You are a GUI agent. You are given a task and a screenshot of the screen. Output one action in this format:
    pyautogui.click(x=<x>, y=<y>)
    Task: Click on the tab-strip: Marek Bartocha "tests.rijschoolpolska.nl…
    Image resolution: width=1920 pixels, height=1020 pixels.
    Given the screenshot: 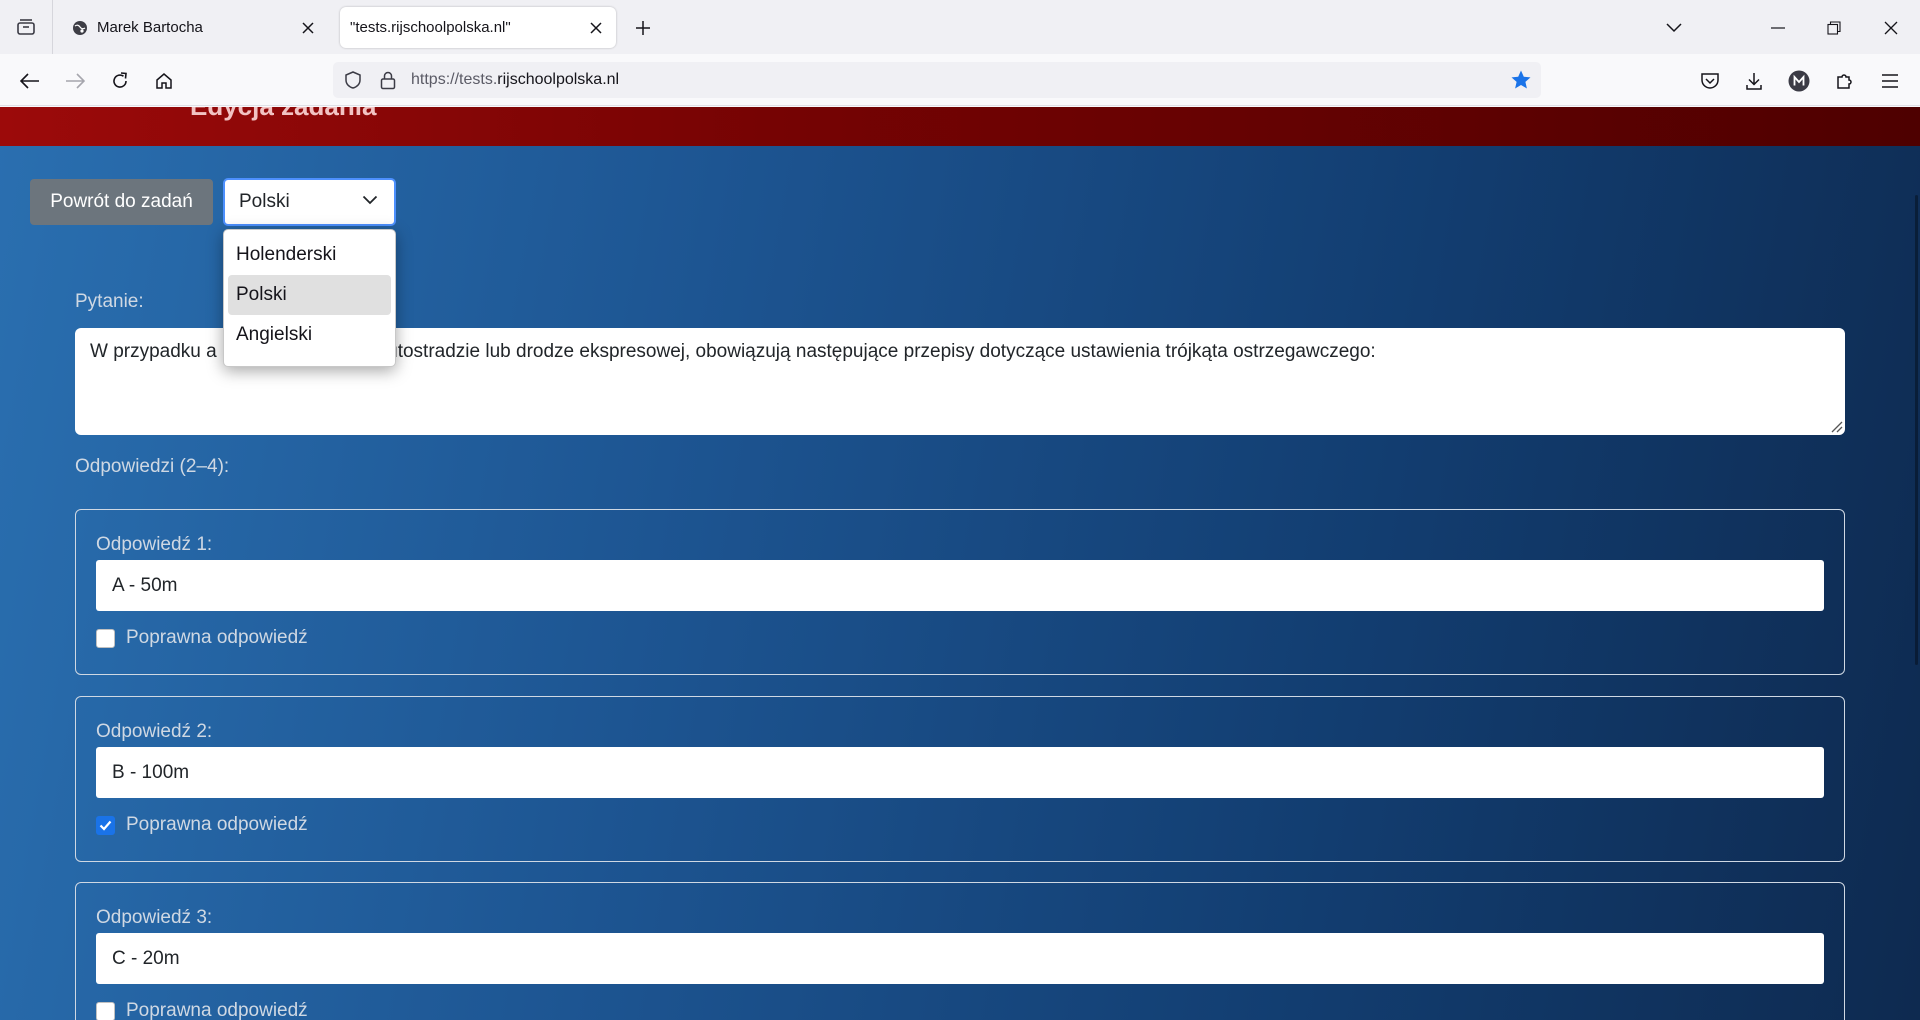 What is the action you would take?
    pyautogui.click(x=960, y=27)
    